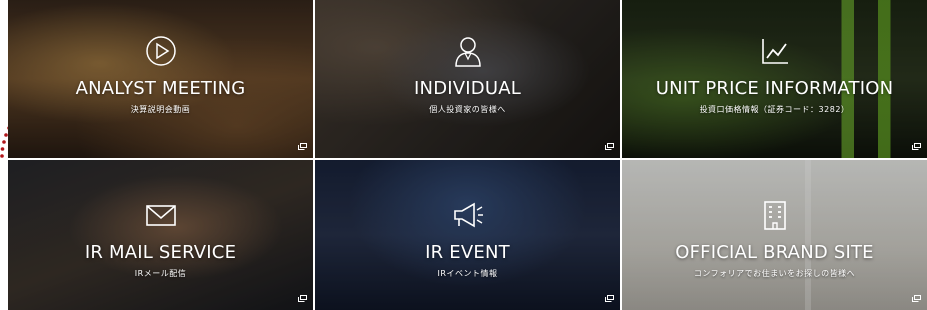 The width and height of the screenshot is (927, 310). What do you see at coordinates (468, 215) in the screenshot?
I see `megaphone-icon` at bounding box center [468, 215].